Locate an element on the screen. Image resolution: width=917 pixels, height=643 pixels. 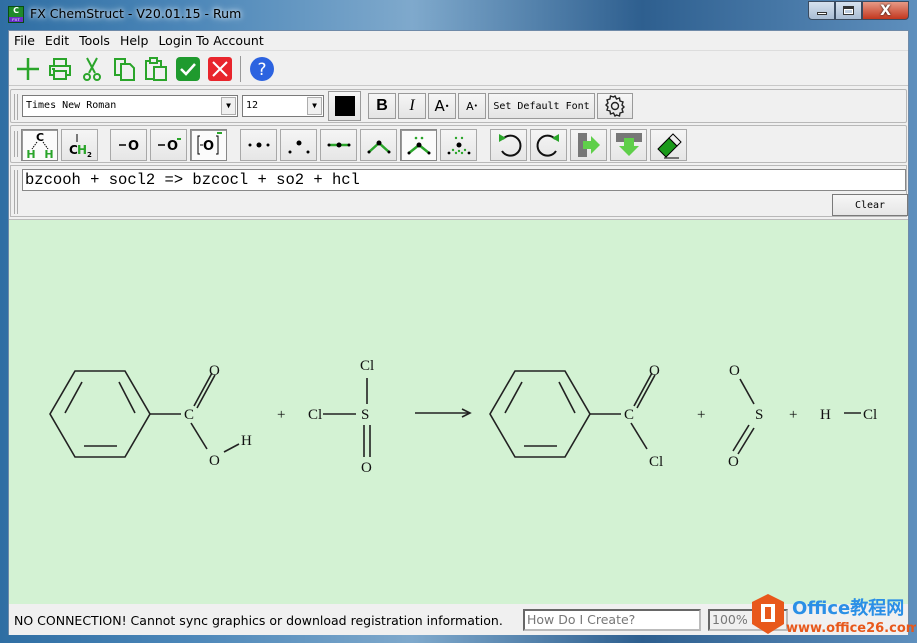
bent-bonds-icon is located at coordinates (378, 147).